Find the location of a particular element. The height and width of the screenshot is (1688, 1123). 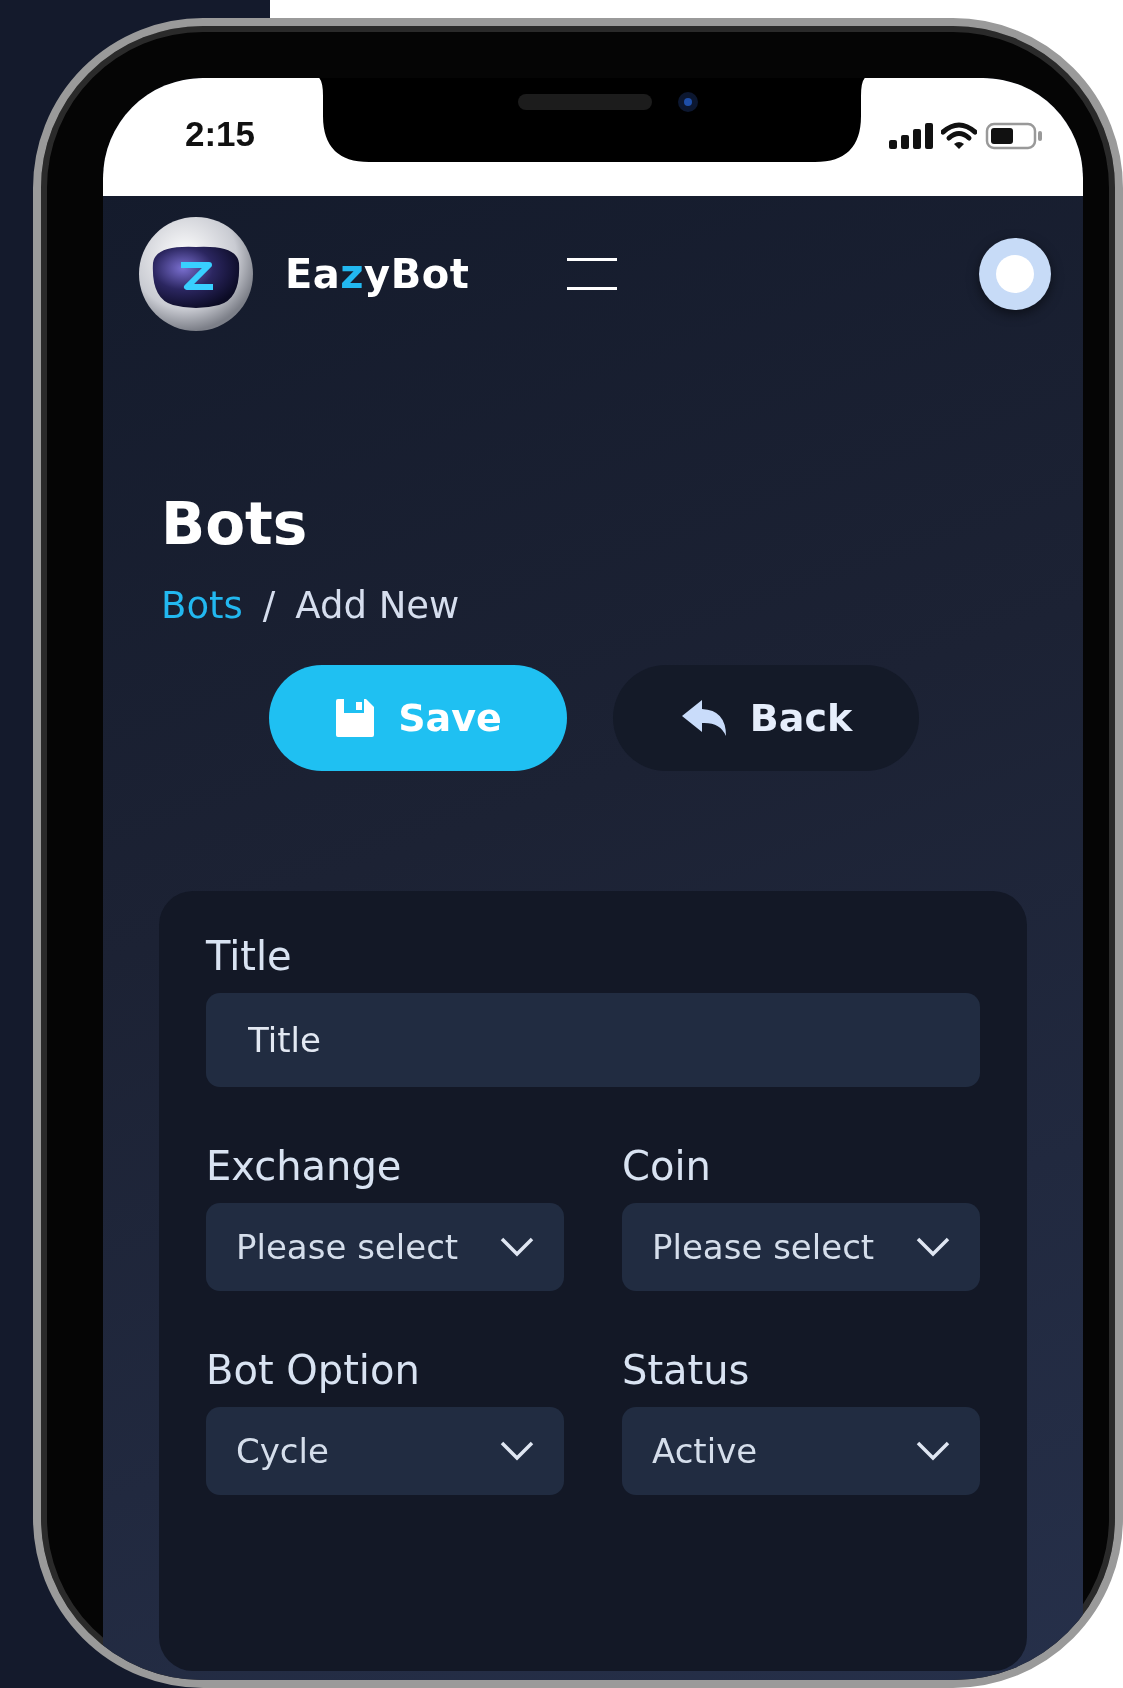

save-icon is located at coordinates (355, 718).